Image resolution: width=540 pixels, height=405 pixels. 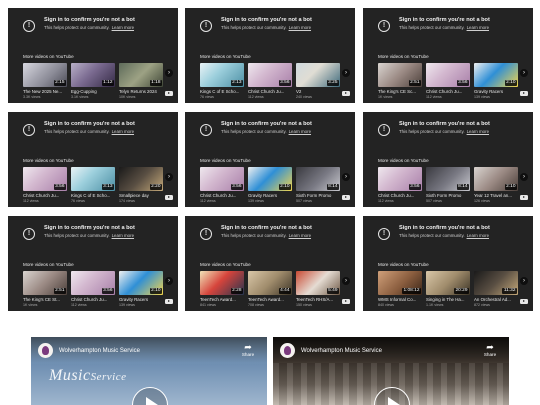 I want to click on suggested-video: 1:18 Telyn Returns 2024 10K views, so click(x=141, y=81).